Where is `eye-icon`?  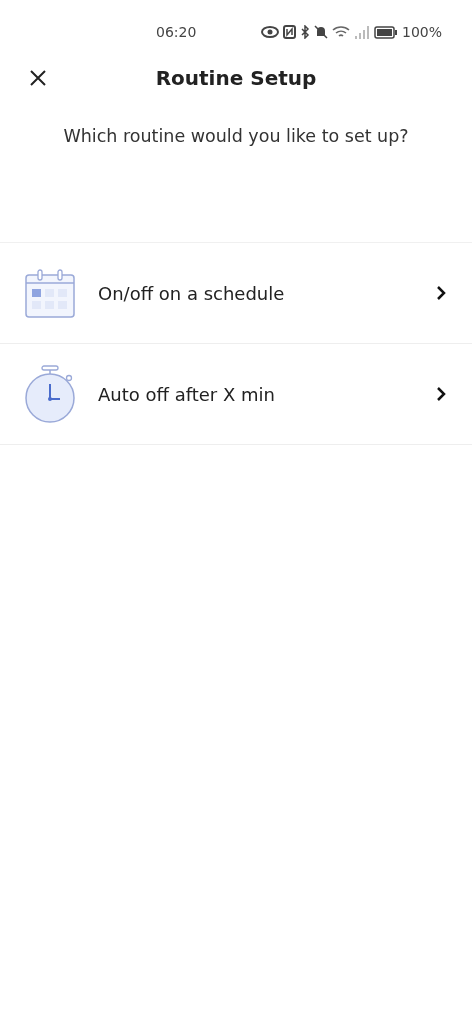
eye-icon is located at coordinates (269, 32).